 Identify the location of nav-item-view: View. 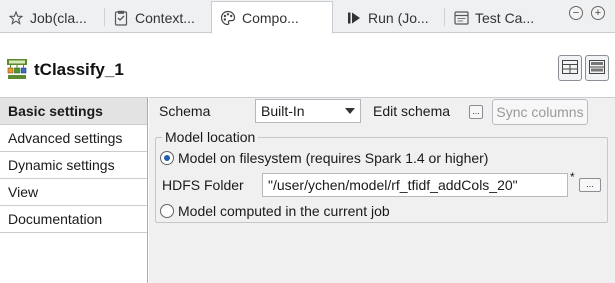
(73, 192).